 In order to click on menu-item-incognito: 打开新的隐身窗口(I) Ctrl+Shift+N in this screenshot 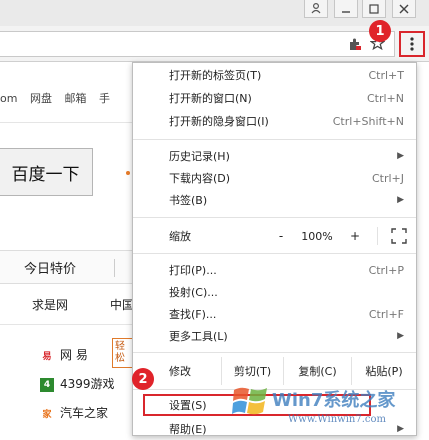, I will do `click(274, 121)`.